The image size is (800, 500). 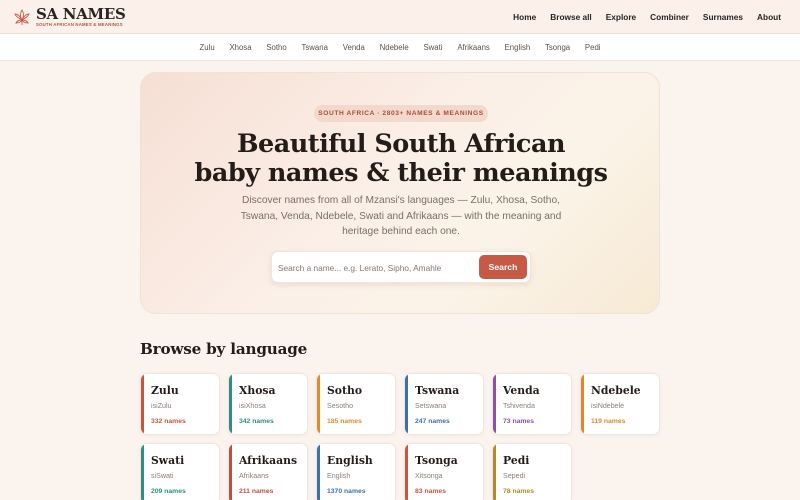 What do you see at coordinates (180, 471) in the screenshot?
I see `language-card-swati: Swati siSwati 209 names` at bounding box center [180, 471].